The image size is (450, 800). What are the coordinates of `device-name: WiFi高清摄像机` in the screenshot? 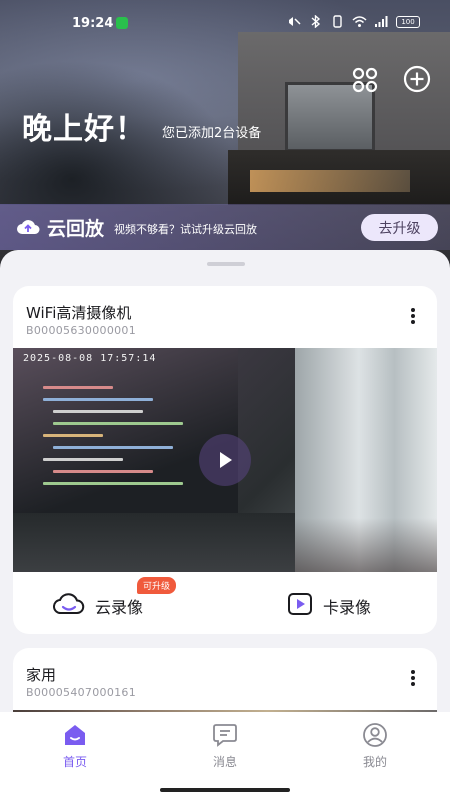 It's located at (79, 313).